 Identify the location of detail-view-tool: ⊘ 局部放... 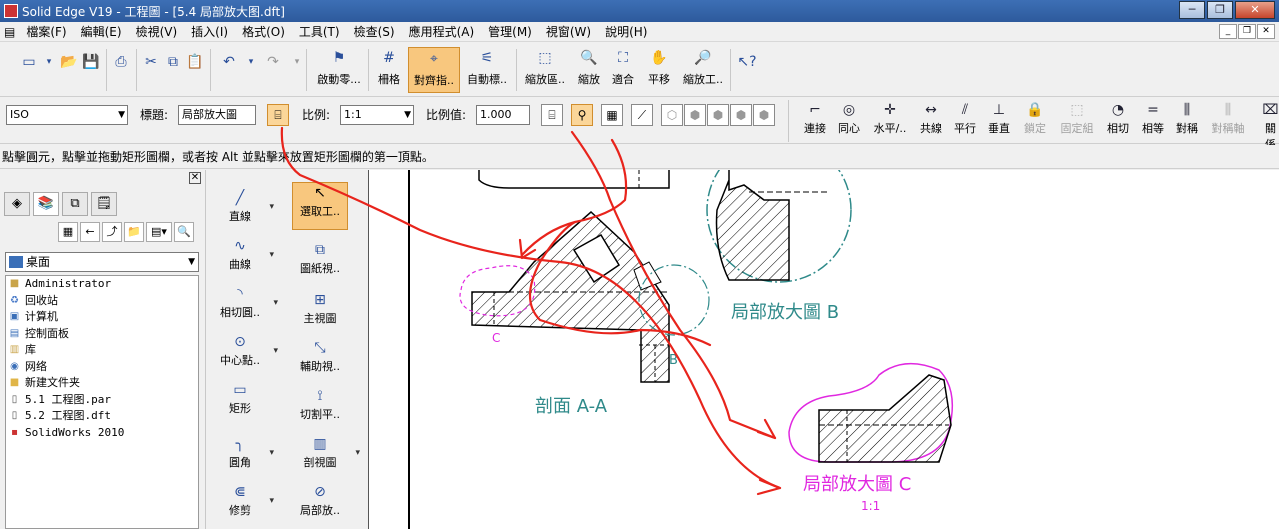
(320, 500).